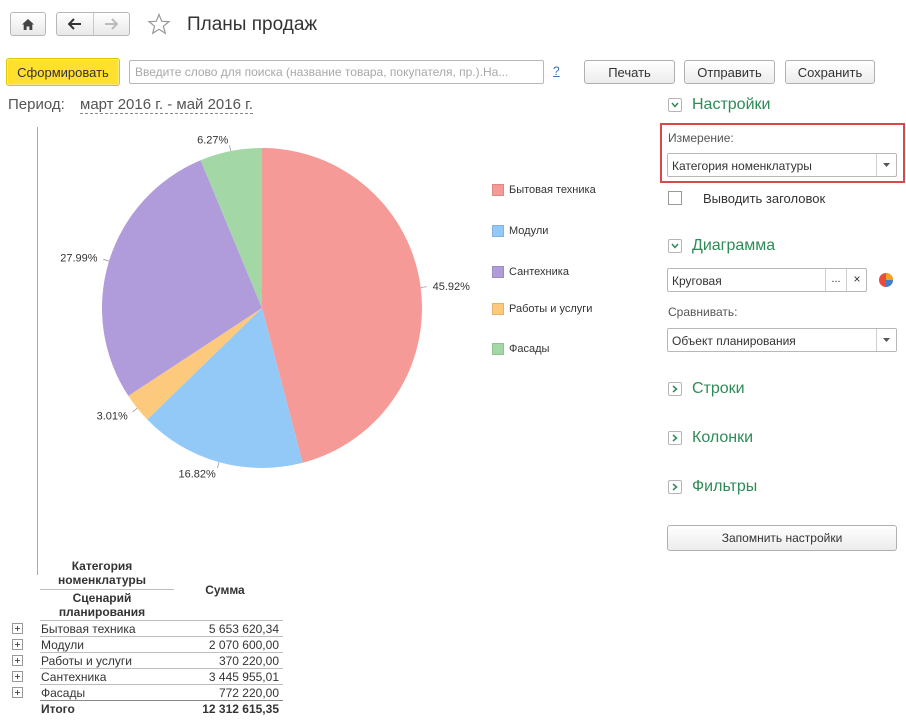  Describe the element at coordinates (225, 590) in the screenshot. I see `table-header-sum: Сумма` at that location.